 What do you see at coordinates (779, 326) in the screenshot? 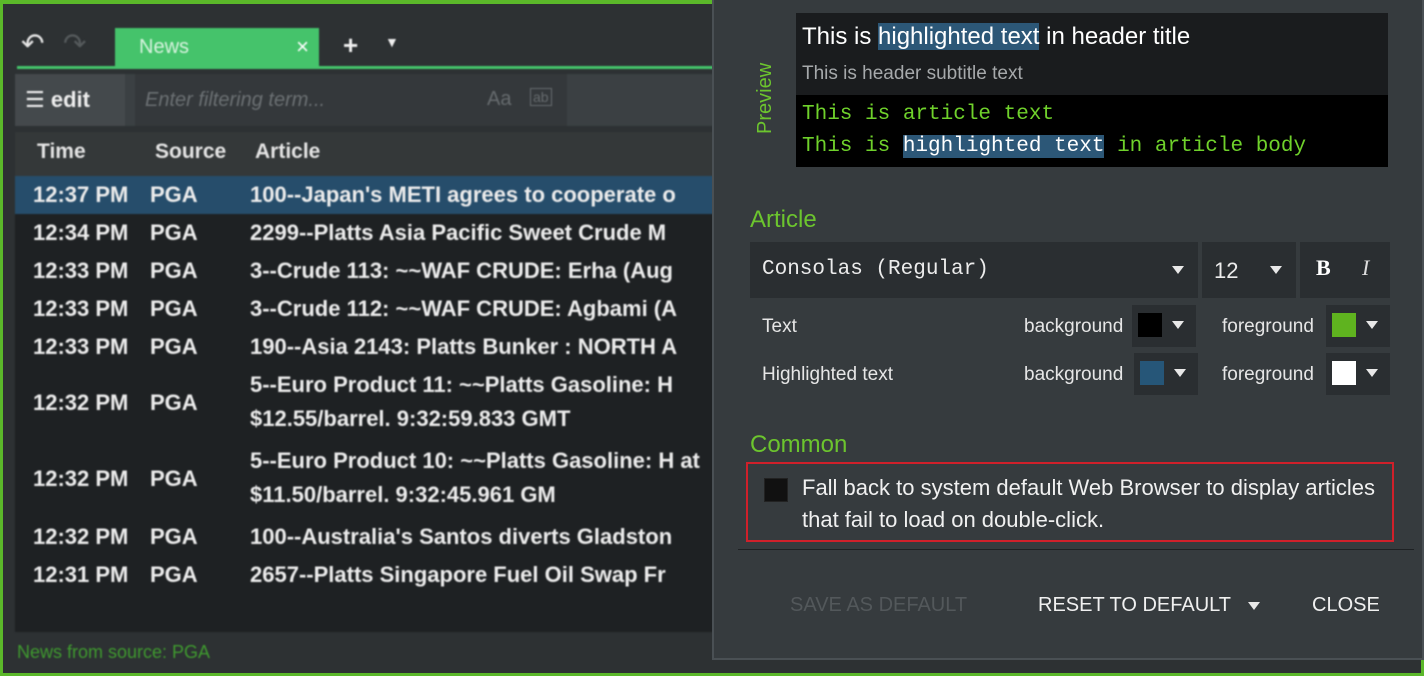
I see `text-row-label: Text` at bounding box center [779, 326].